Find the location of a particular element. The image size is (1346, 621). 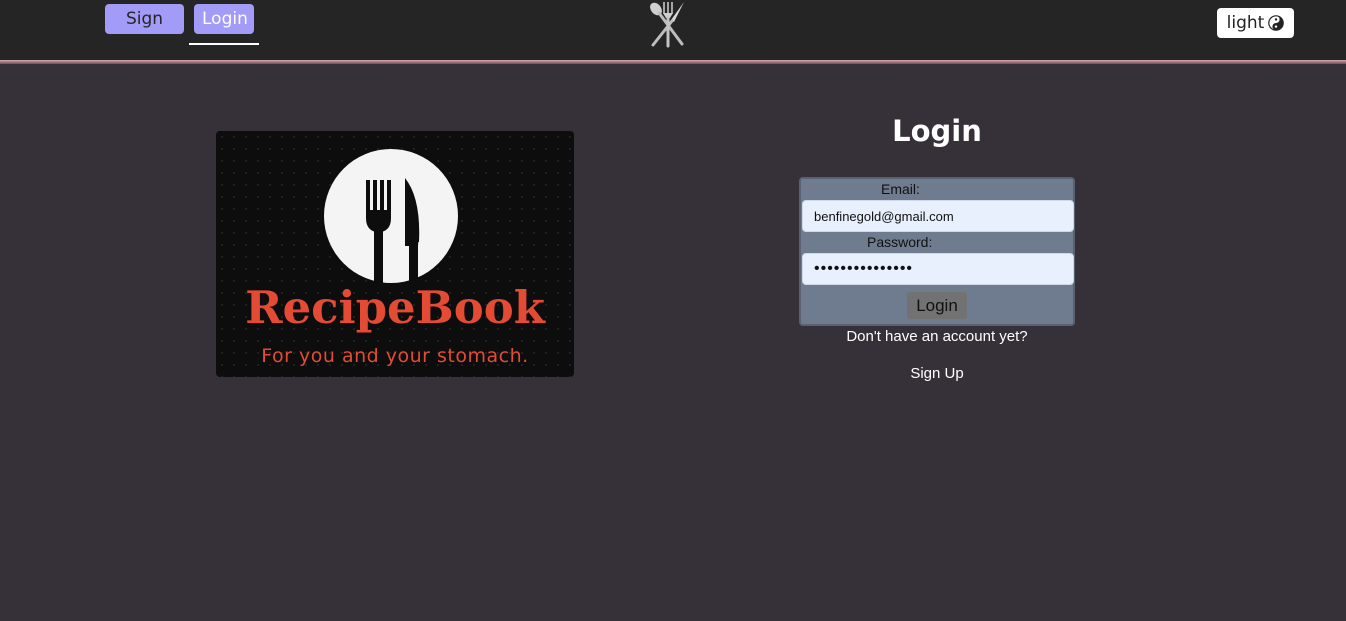

login-form: Email: Password: Login is located at coordinates (937, 251).